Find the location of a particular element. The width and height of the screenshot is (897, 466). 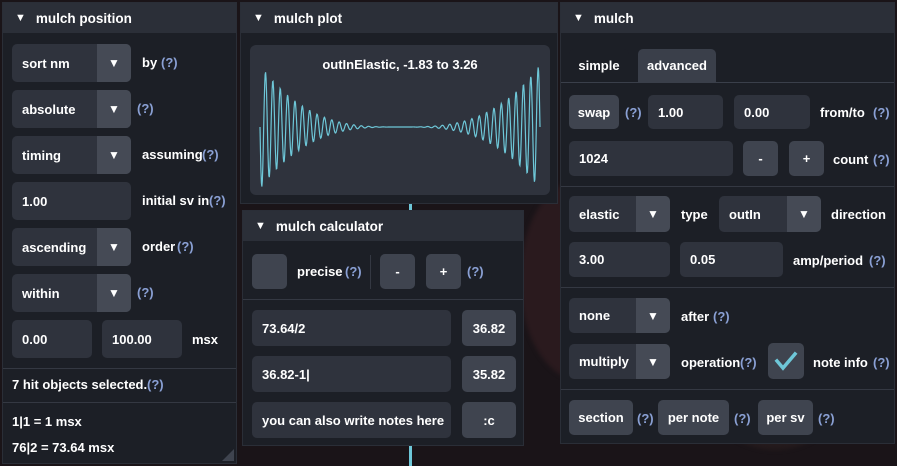

calc-expression: 73.64/2 is located at coordinates (284, 328).